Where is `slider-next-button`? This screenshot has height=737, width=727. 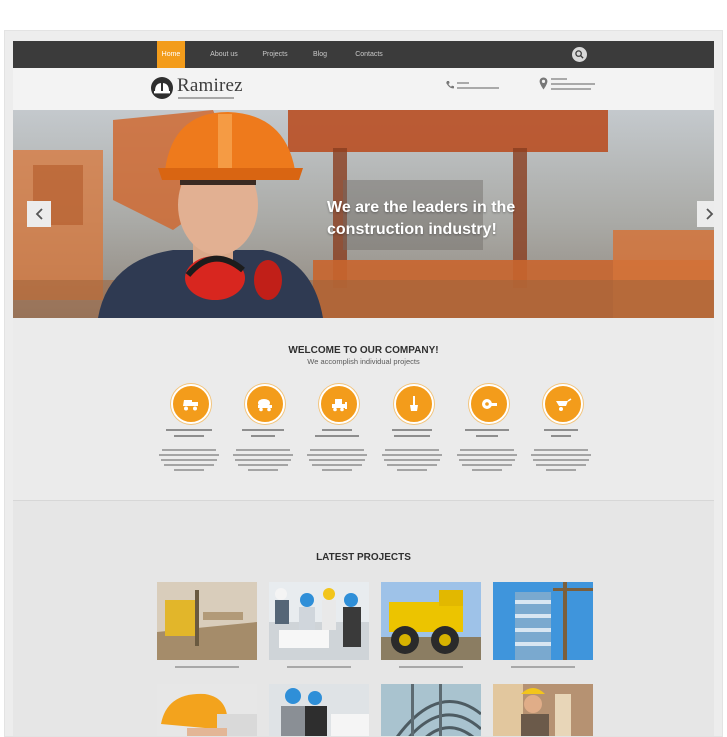 slider-next-button is located at coordinates (705, 214).